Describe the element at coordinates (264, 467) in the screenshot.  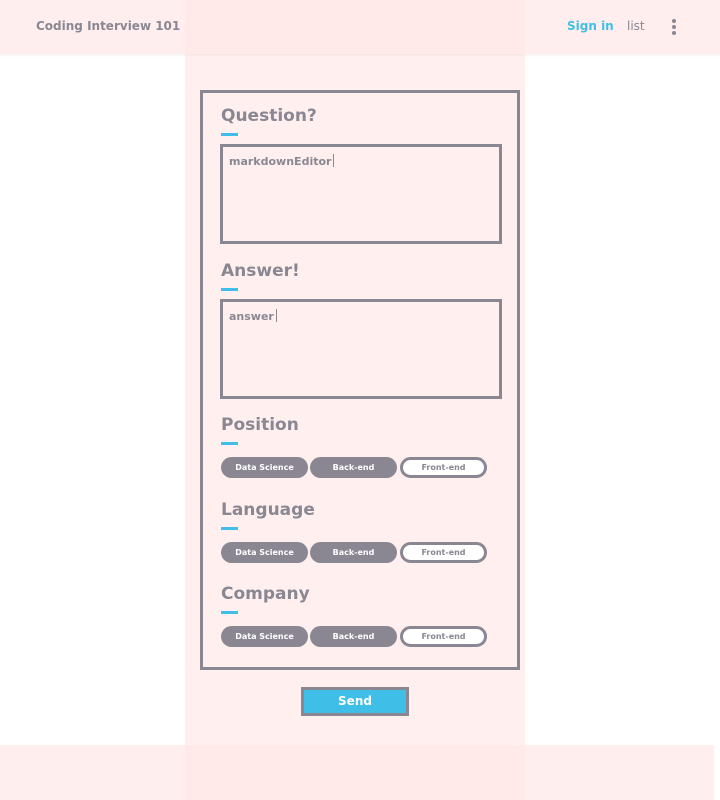
I see `position-chip-data-science: Data Science` at that location.